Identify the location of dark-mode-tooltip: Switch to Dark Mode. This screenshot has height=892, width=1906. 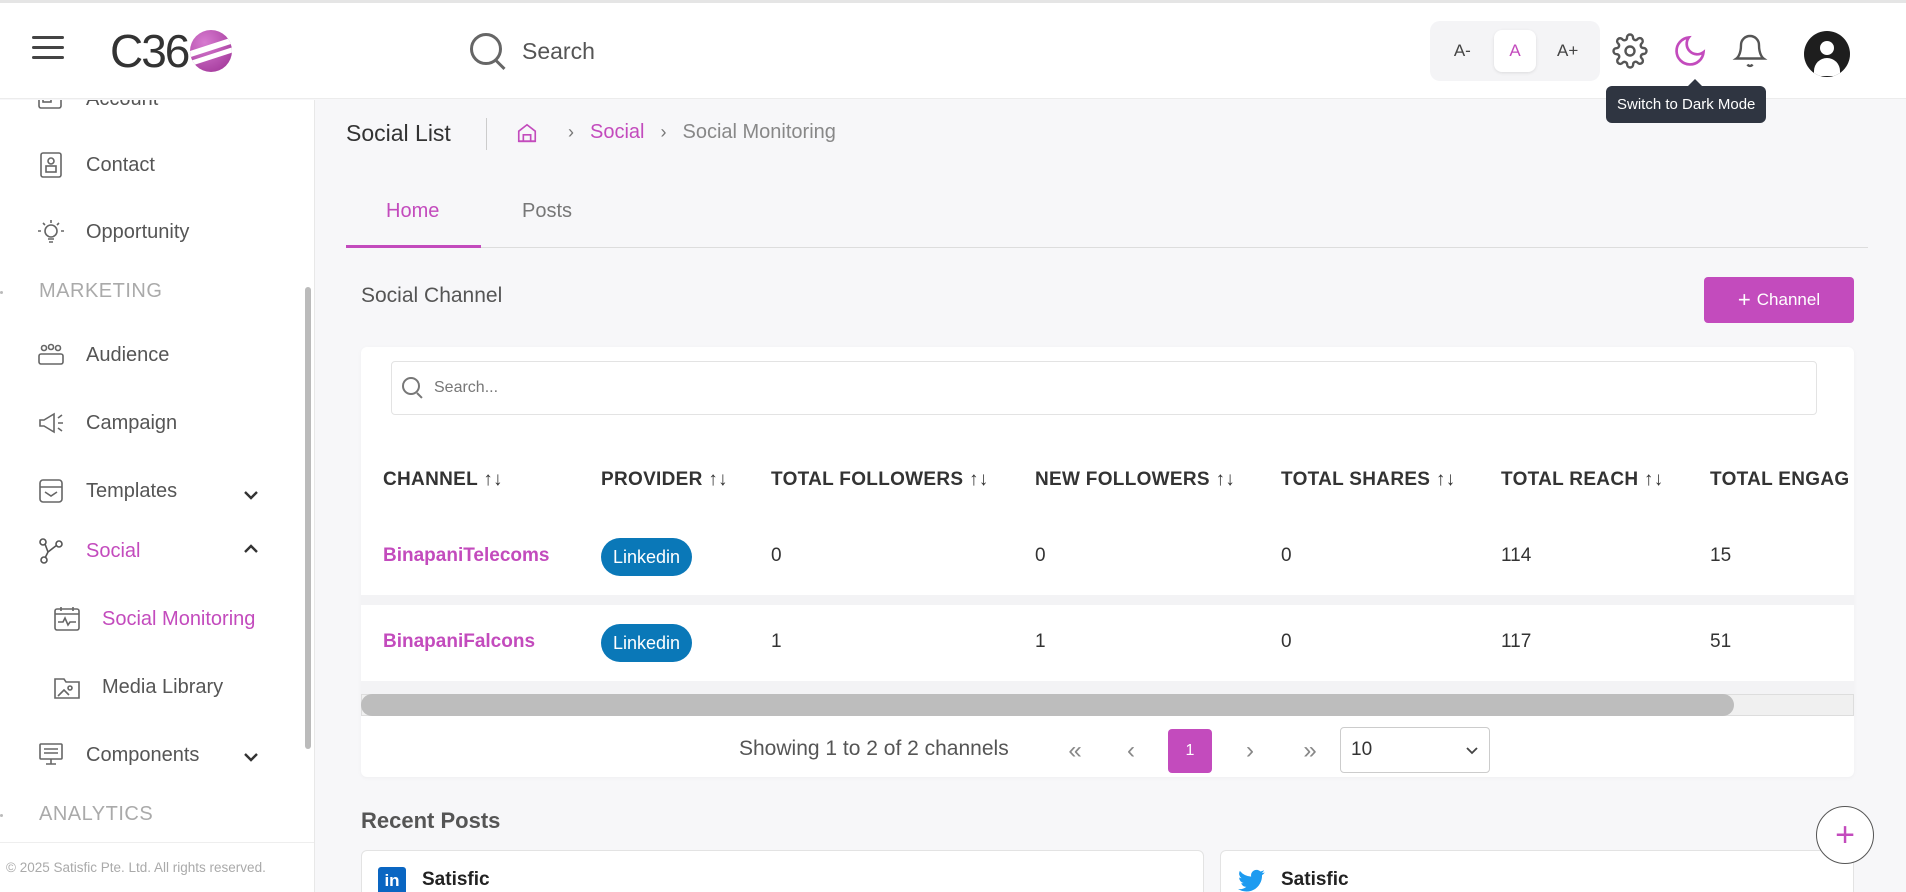
(1686, 101).